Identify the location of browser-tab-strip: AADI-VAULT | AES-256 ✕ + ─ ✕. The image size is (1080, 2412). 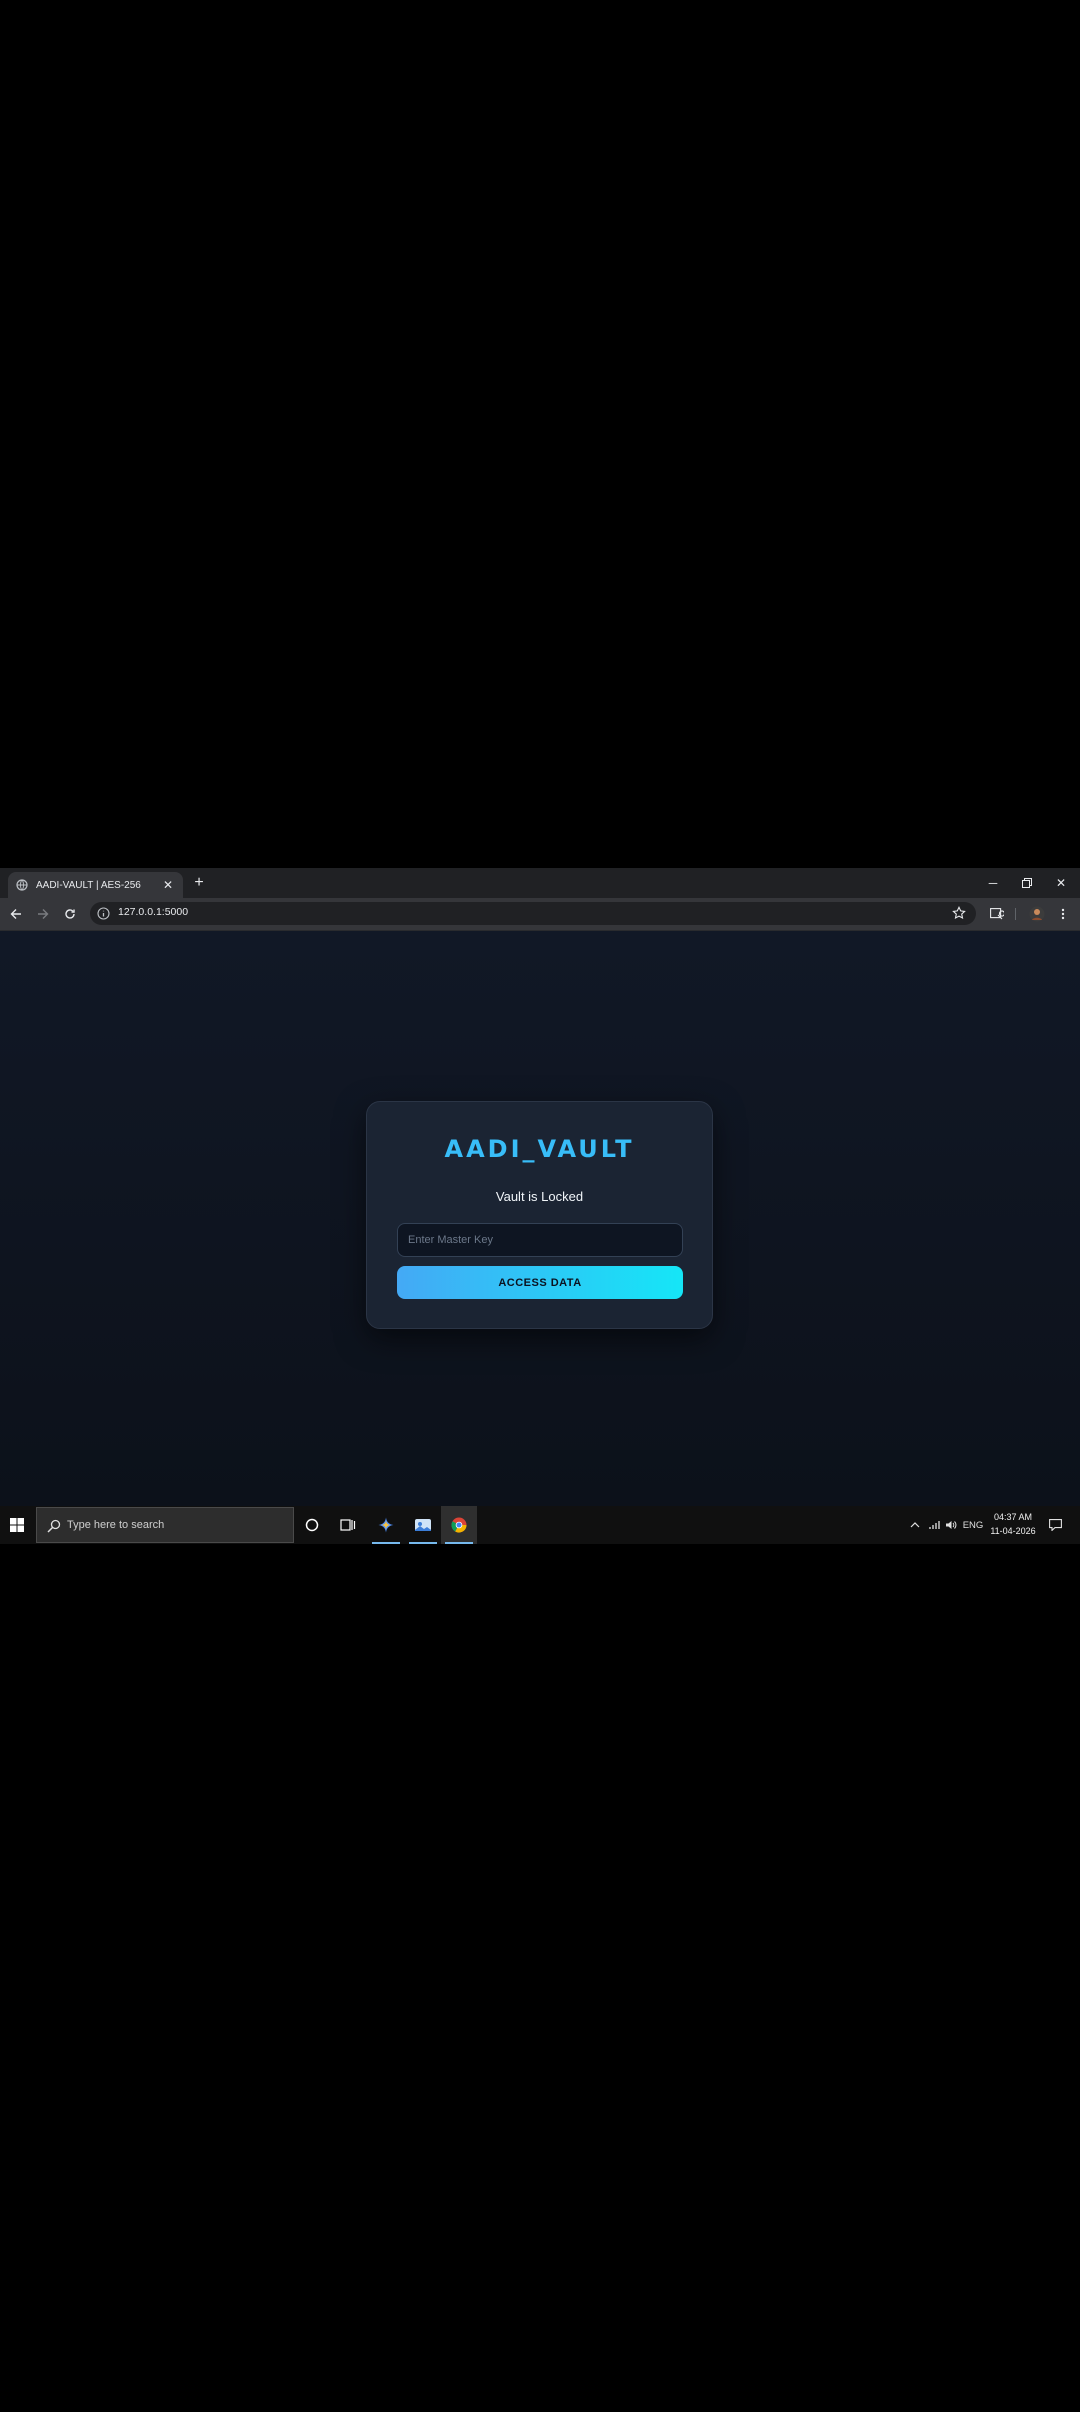
(540, 883).